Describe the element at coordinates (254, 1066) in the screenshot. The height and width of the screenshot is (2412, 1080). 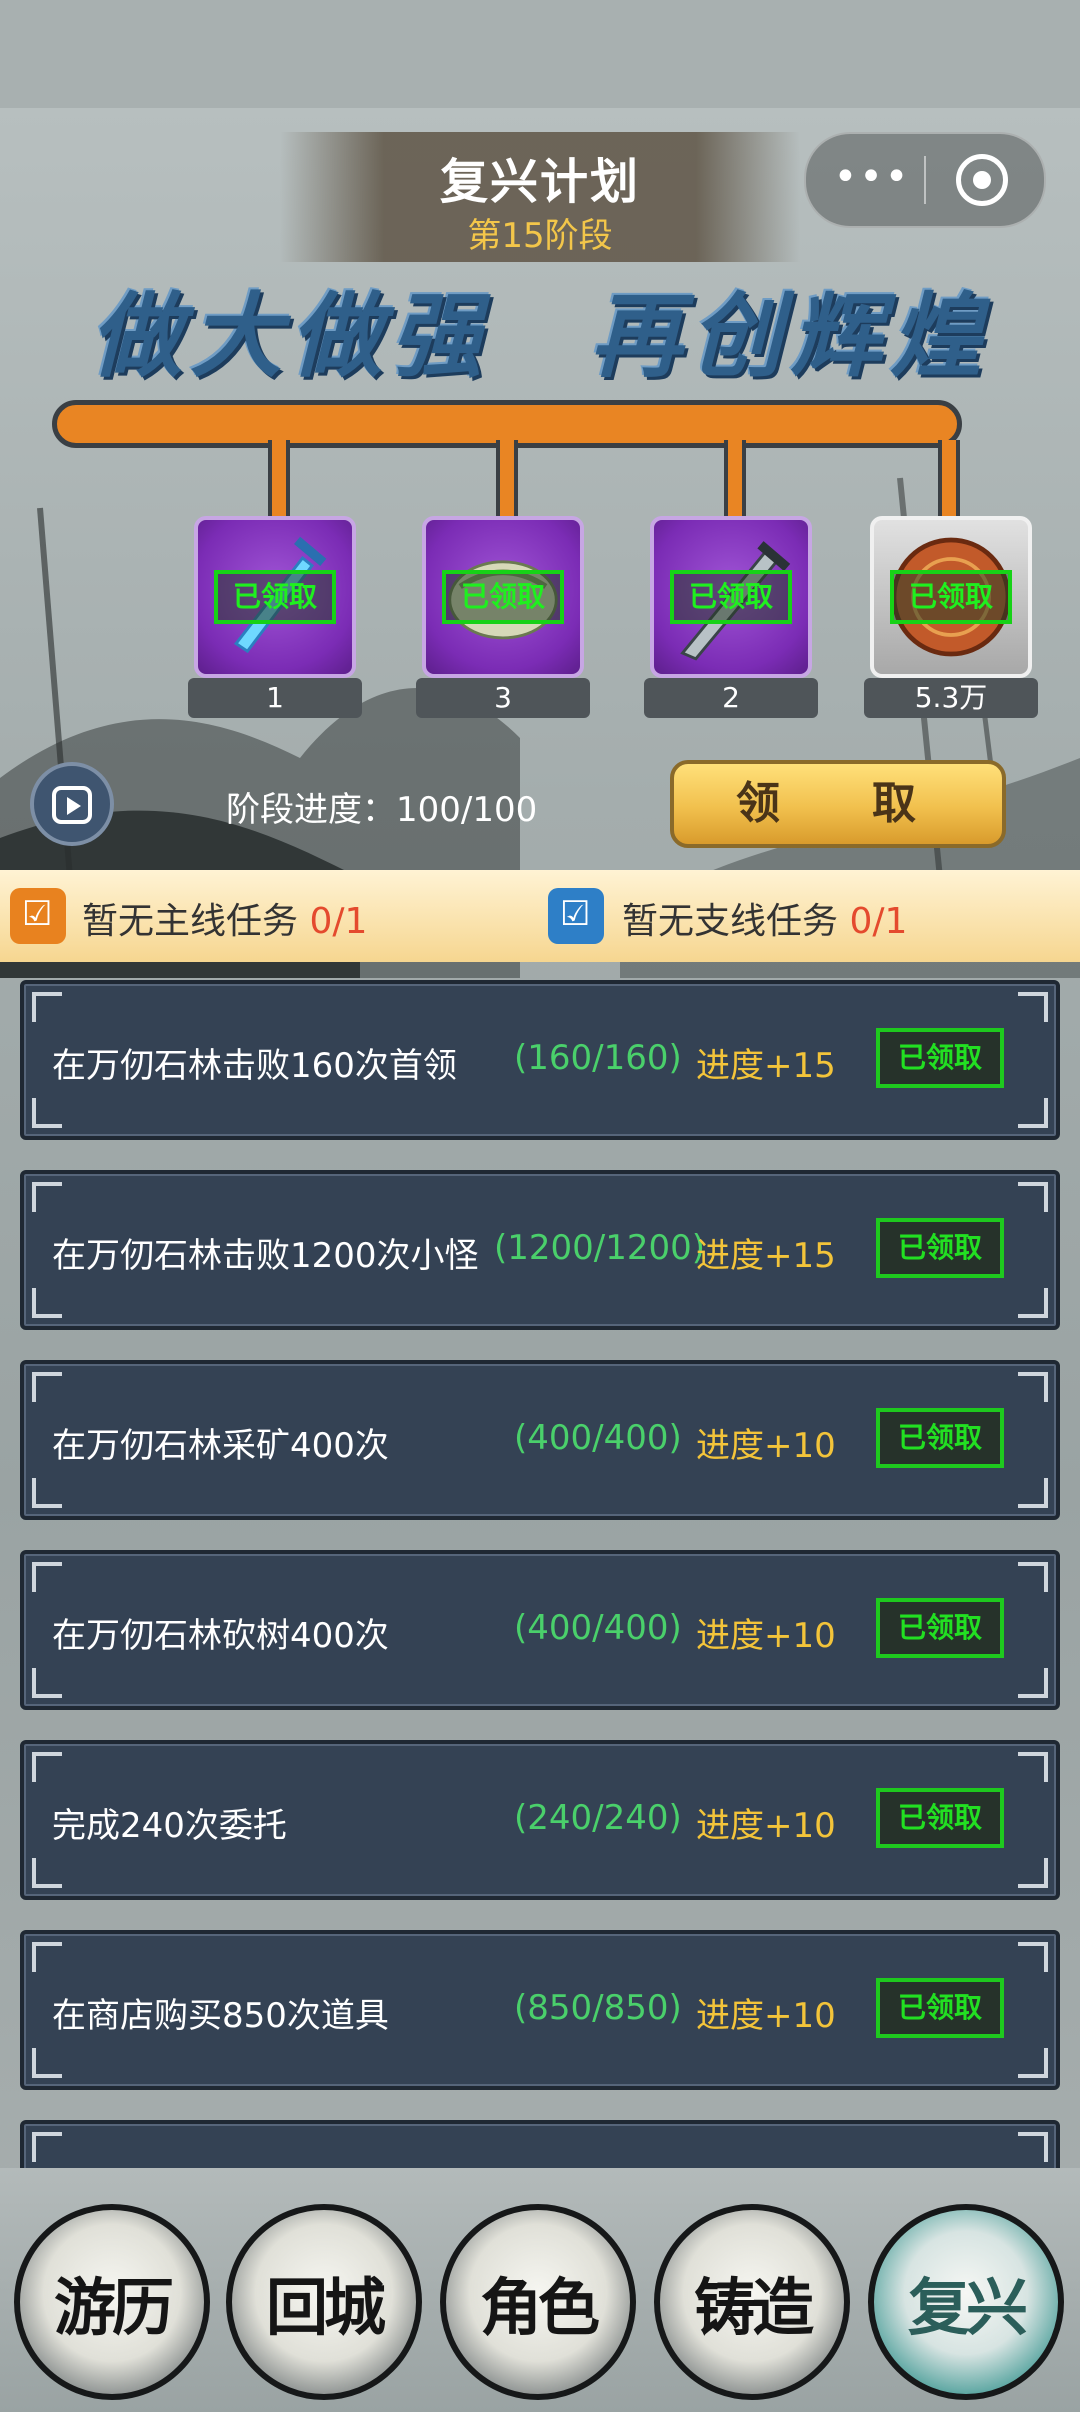
I see `task-name: 在万仞石林击败160次首领` at that location.